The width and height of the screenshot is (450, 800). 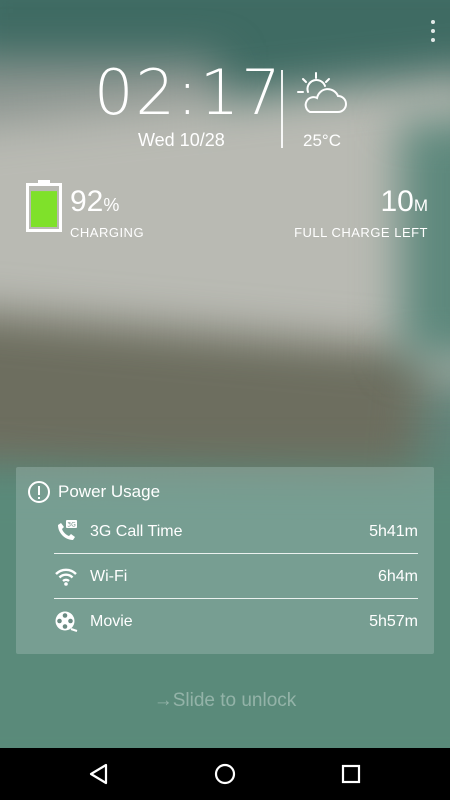 I want to click on date-label: Wed 10/28, so click(x=181, y=140).